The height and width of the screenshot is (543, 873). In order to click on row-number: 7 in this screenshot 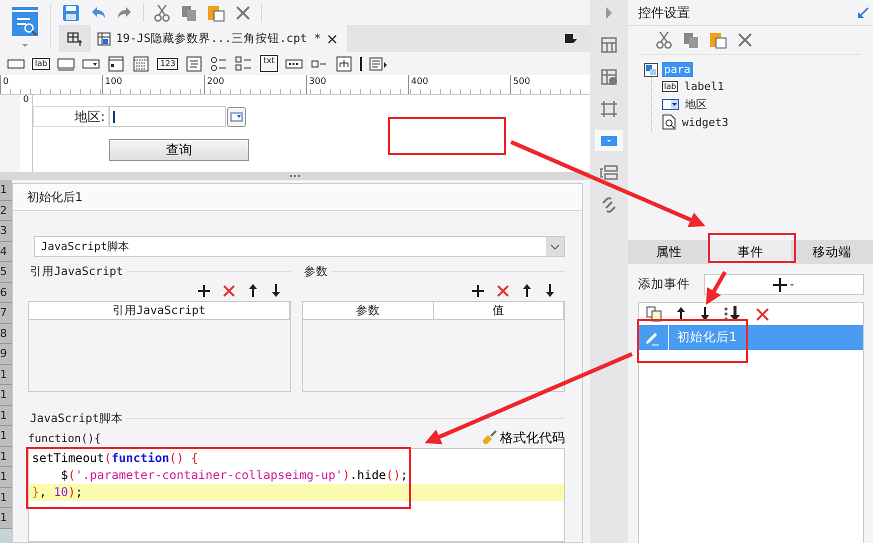, I will do `click(6, 313)`.